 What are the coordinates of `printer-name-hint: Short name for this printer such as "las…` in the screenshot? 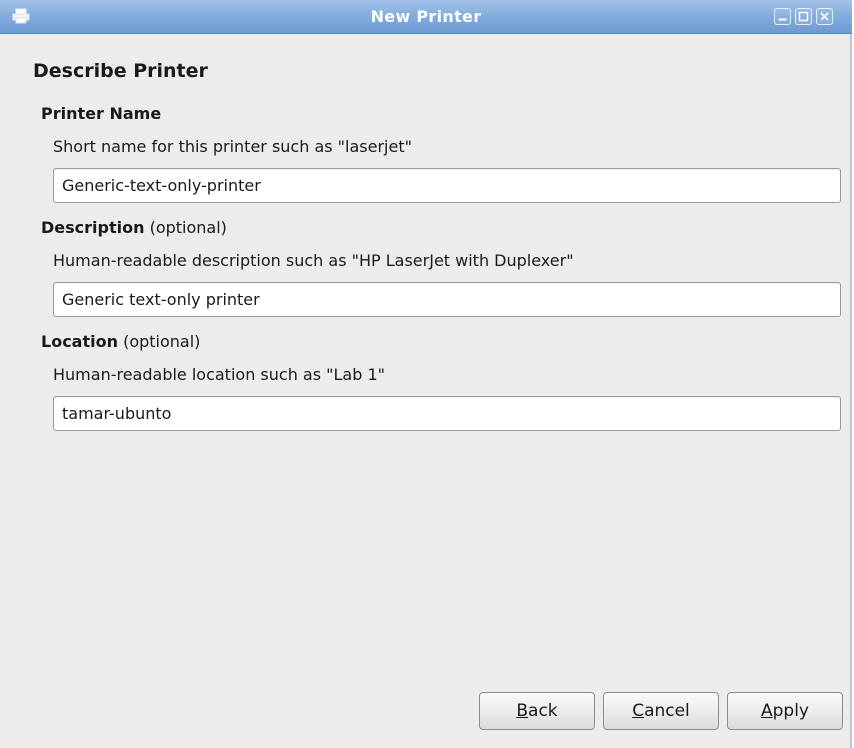 It's located at (232, 146).